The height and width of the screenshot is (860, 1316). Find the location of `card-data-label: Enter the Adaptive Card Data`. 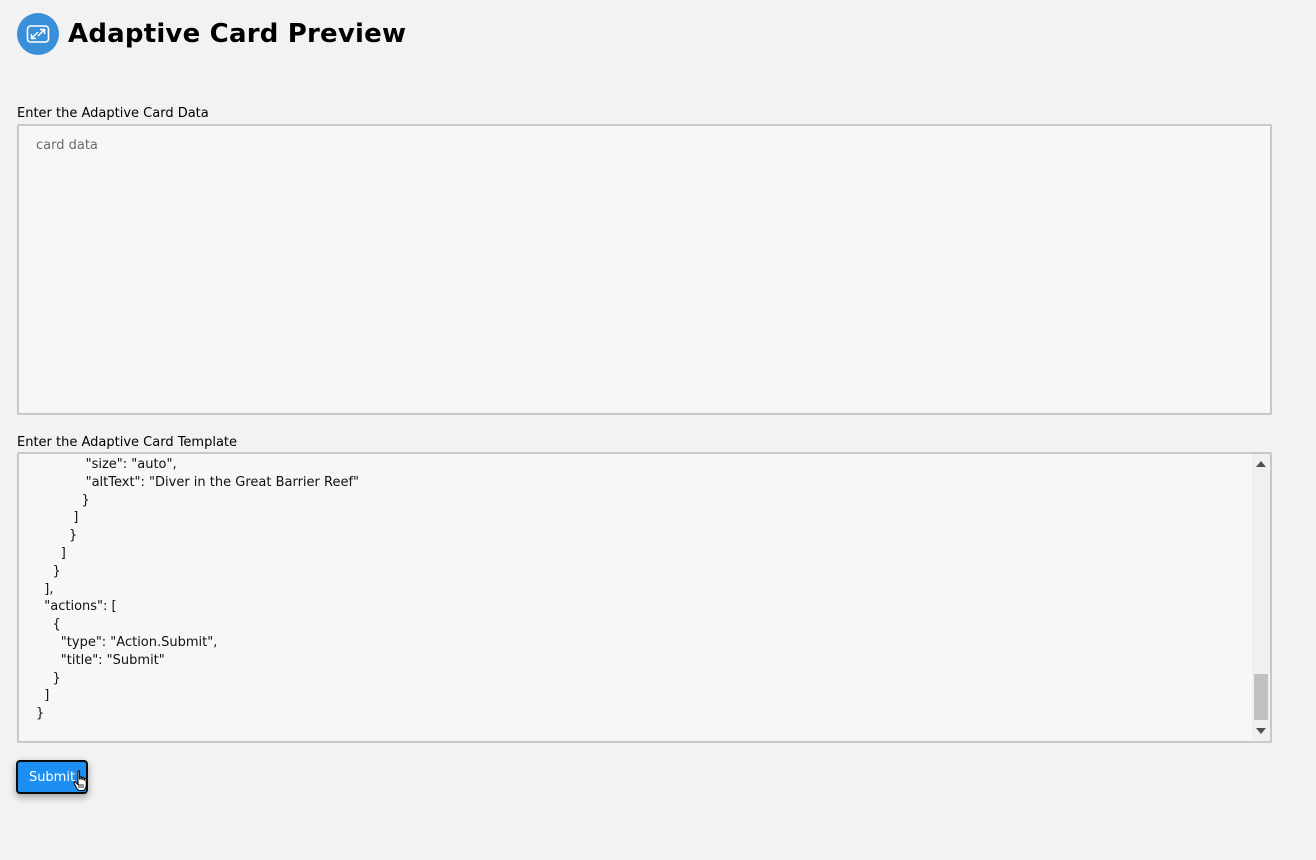

card-data-label: Enter the Adaptive Card Data is located at coordinates (113, 113).